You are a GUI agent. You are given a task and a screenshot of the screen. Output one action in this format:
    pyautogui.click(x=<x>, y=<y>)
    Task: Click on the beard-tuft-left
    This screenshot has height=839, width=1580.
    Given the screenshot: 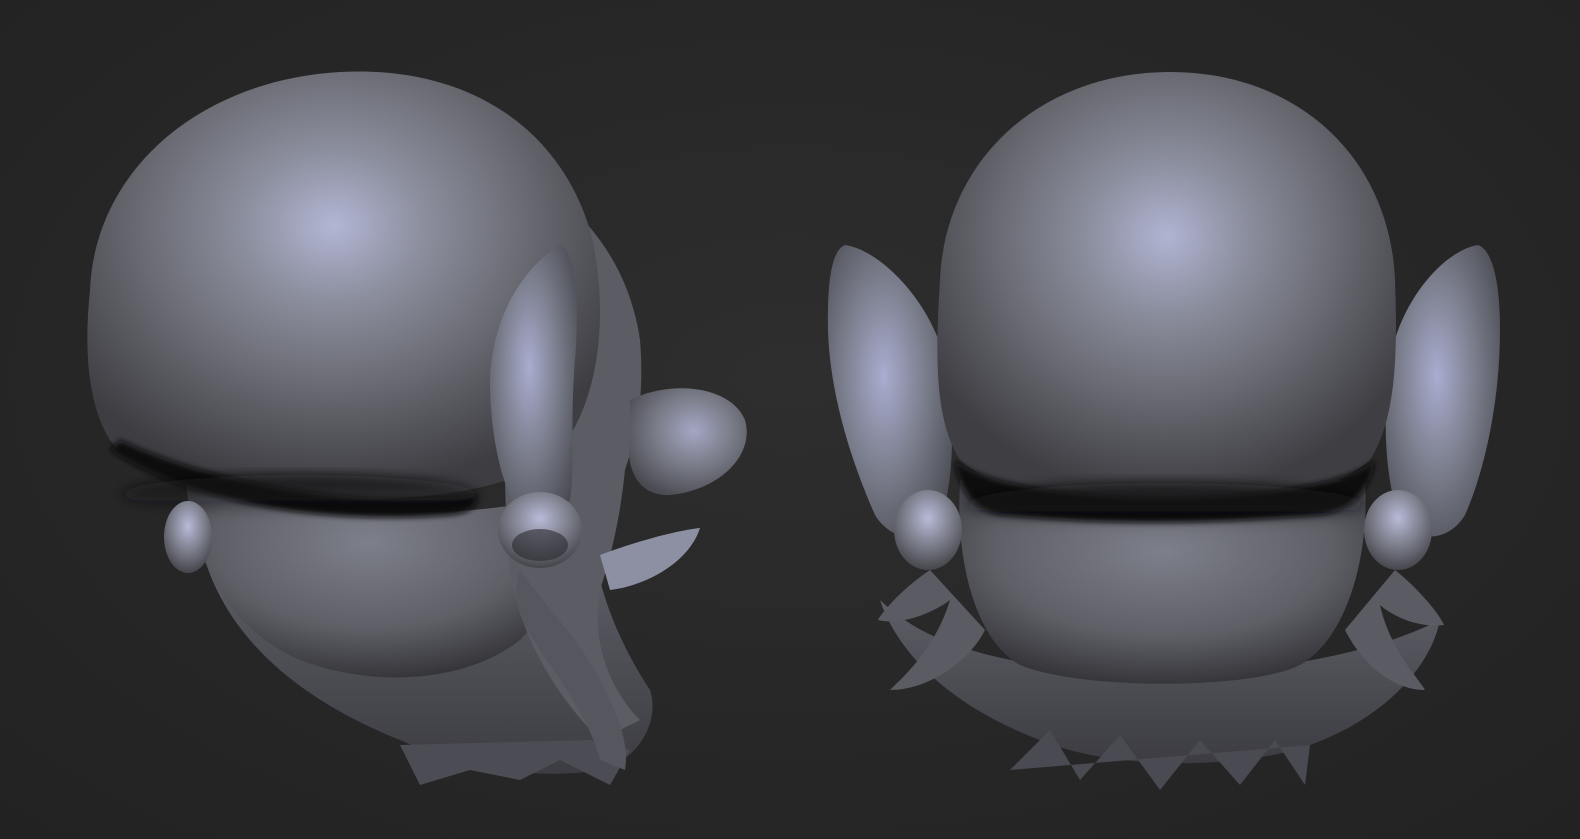 What is the action you would take?
    pyautogui.click(x=515, y=762)
    